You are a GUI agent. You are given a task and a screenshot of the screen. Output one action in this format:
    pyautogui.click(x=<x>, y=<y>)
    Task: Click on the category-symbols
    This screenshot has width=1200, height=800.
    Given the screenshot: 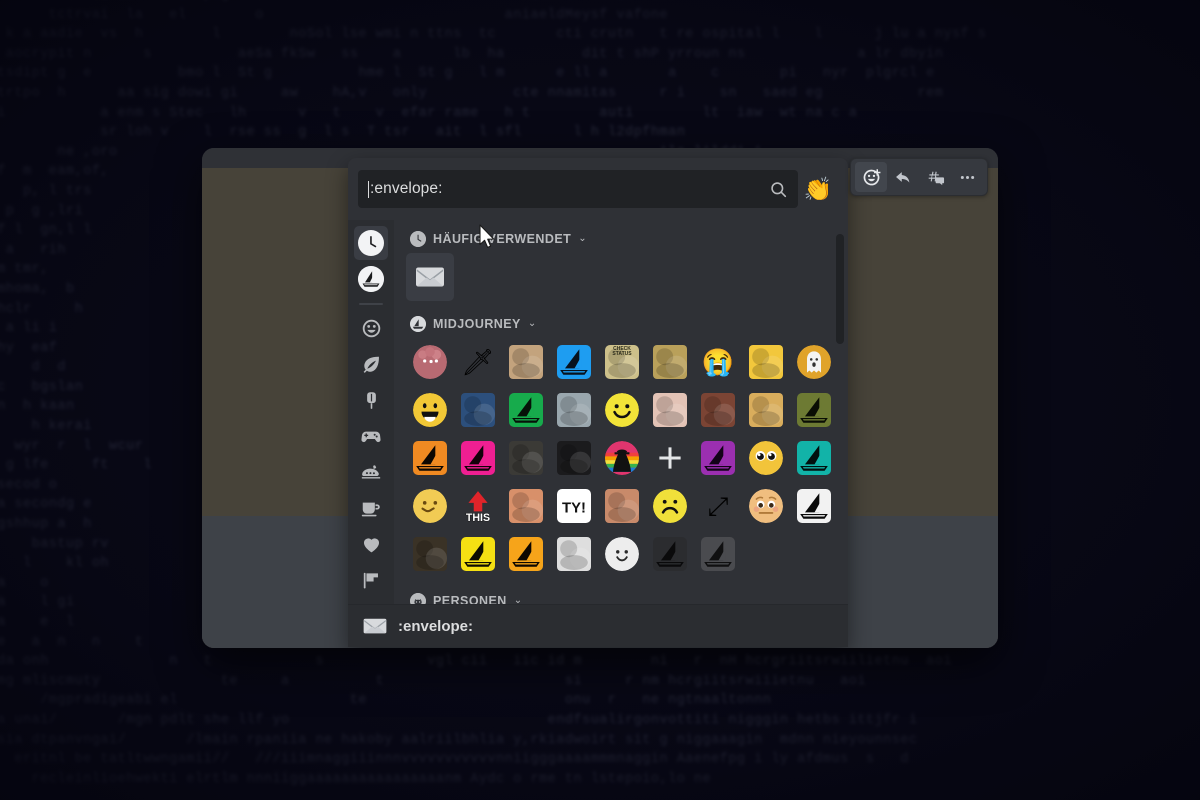 What is the action you would take?
    pyautogui.click(x=371, y=544)
    